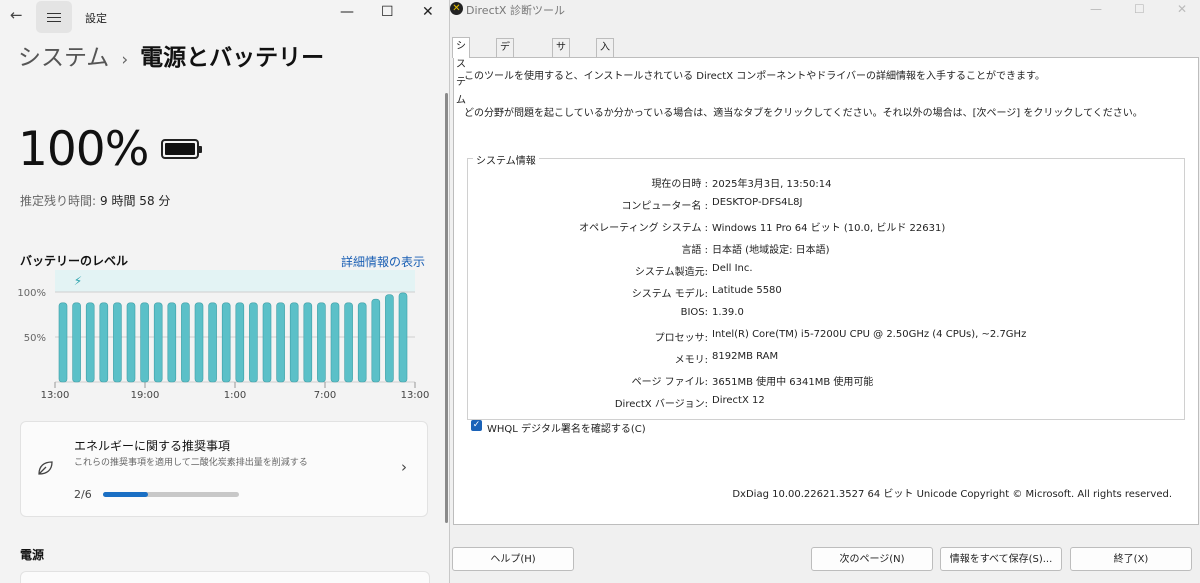  Describe the element at coordinates (506, 159) in the screenshot. I see `system-info-group-label: システム情報` at that location.